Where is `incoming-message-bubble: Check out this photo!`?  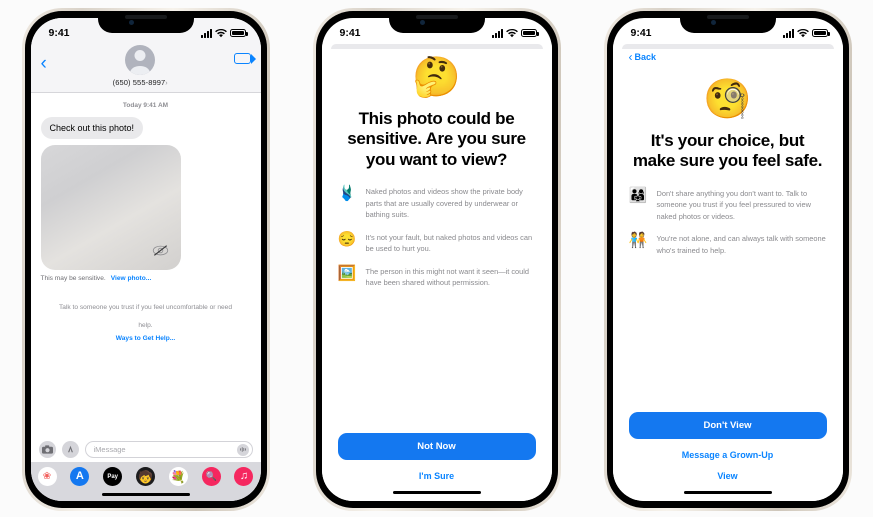 incoming-message-bubble: Check out this photo! is located at coordinates (90, 128).